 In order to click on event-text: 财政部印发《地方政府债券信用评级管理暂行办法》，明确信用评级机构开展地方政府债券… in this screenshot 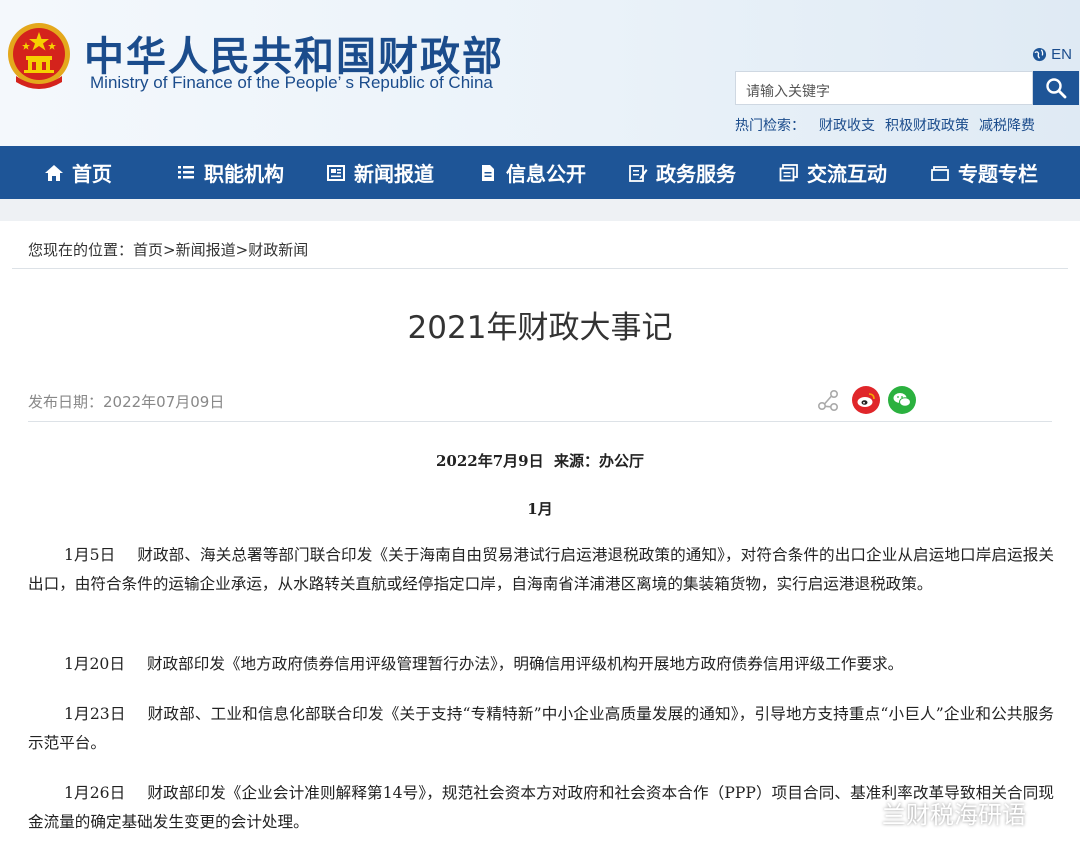, I will do `click(525, 664)`.